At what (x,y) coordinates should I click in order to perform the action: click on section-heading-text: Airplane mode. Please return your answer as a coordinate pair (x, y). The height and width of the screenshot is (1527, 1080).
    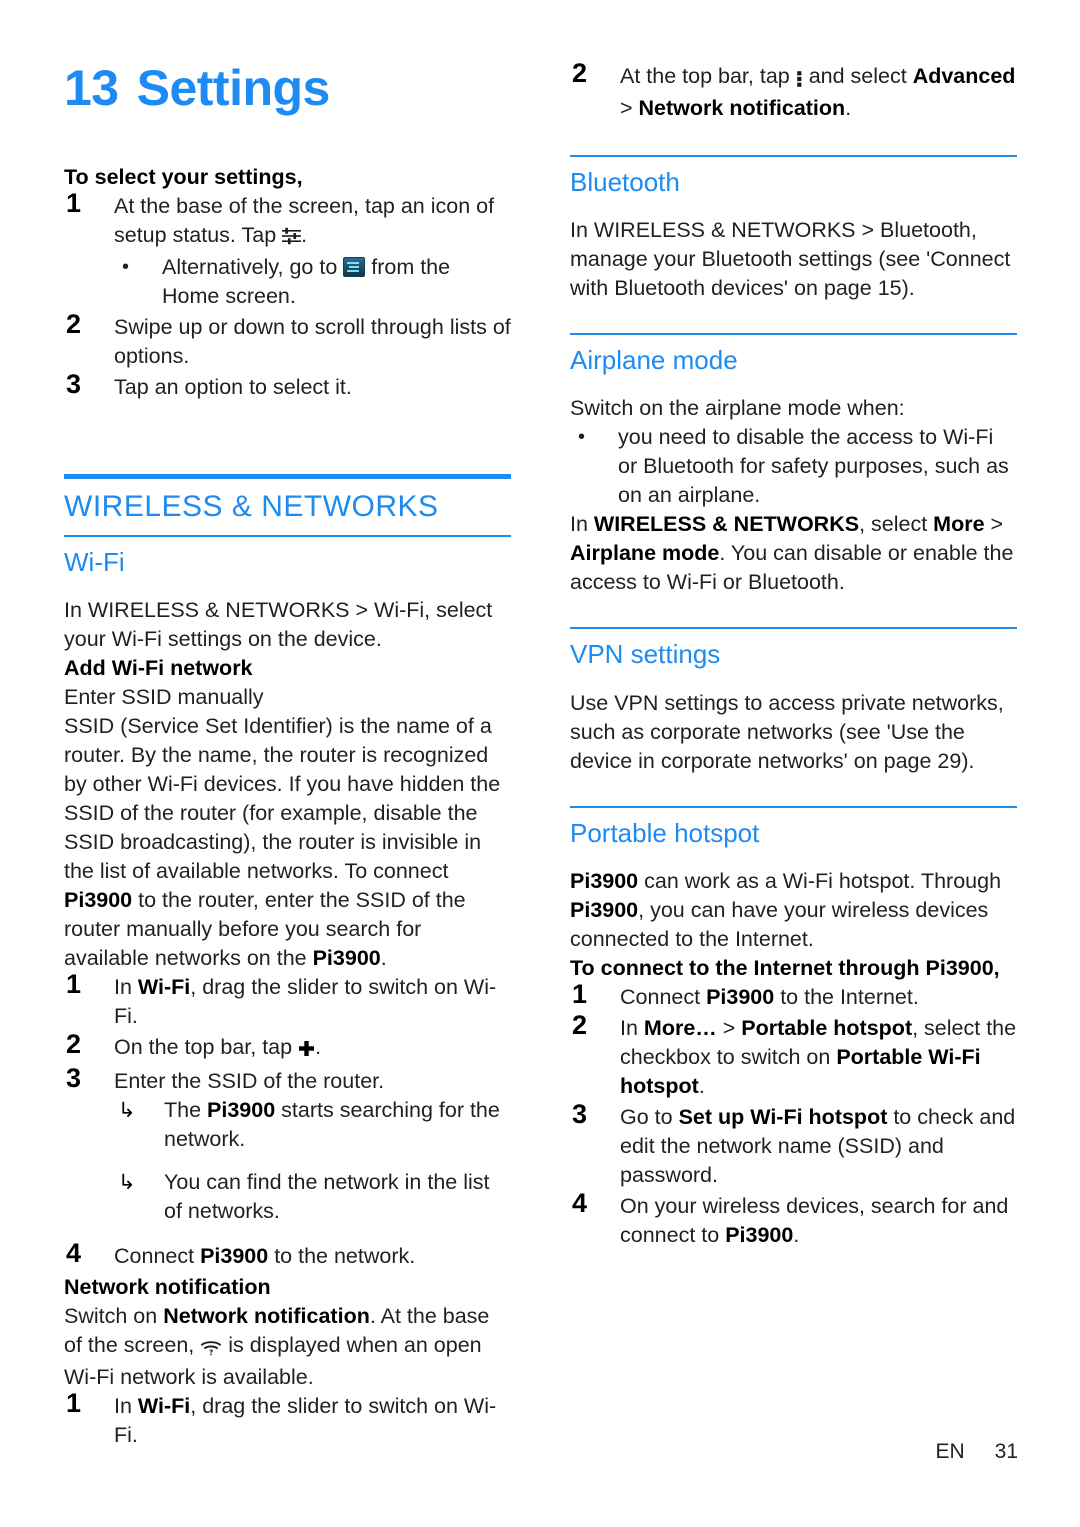
    Looking at the image, I should click on (654, 360).